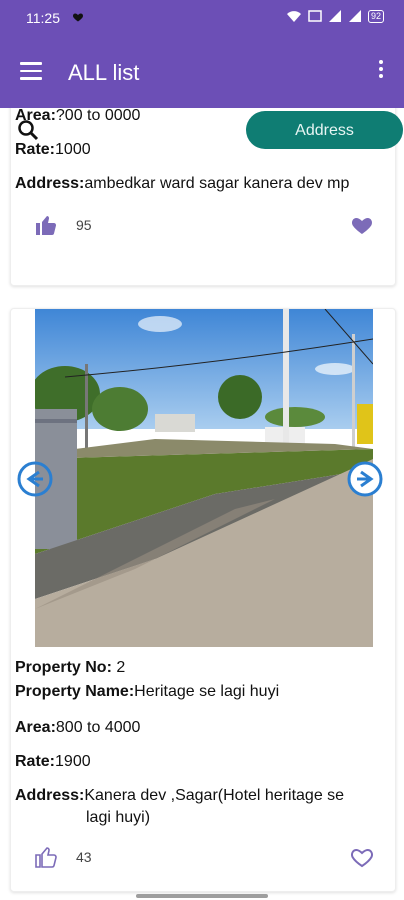  I want to click on area-row: Area:800 to 4000, so click(78, 727).